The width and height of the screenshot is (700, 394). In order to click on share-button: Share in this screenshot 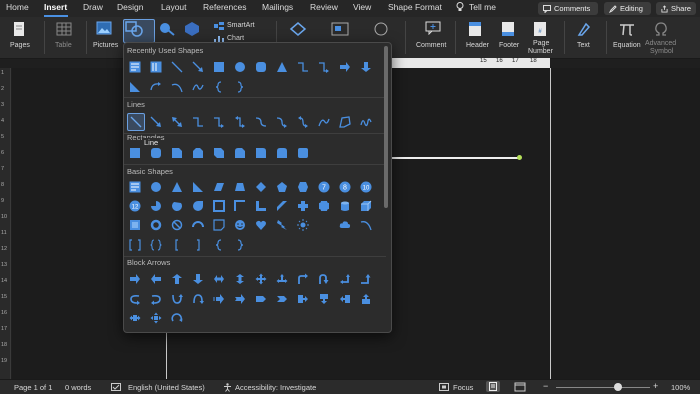, I will do `click(676, 8)`.